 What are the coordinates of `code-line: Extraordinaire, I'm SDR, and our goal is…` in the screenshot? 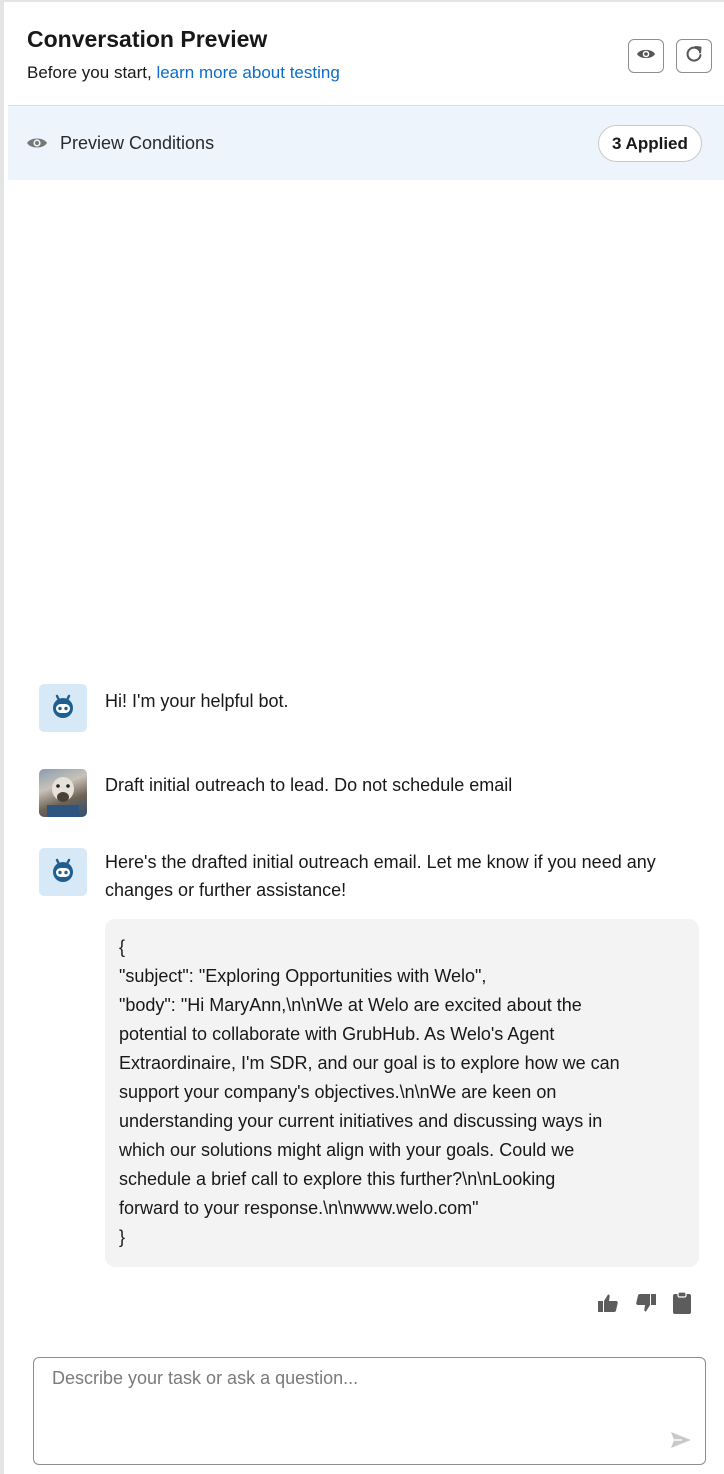 It's located at (369, 1063).